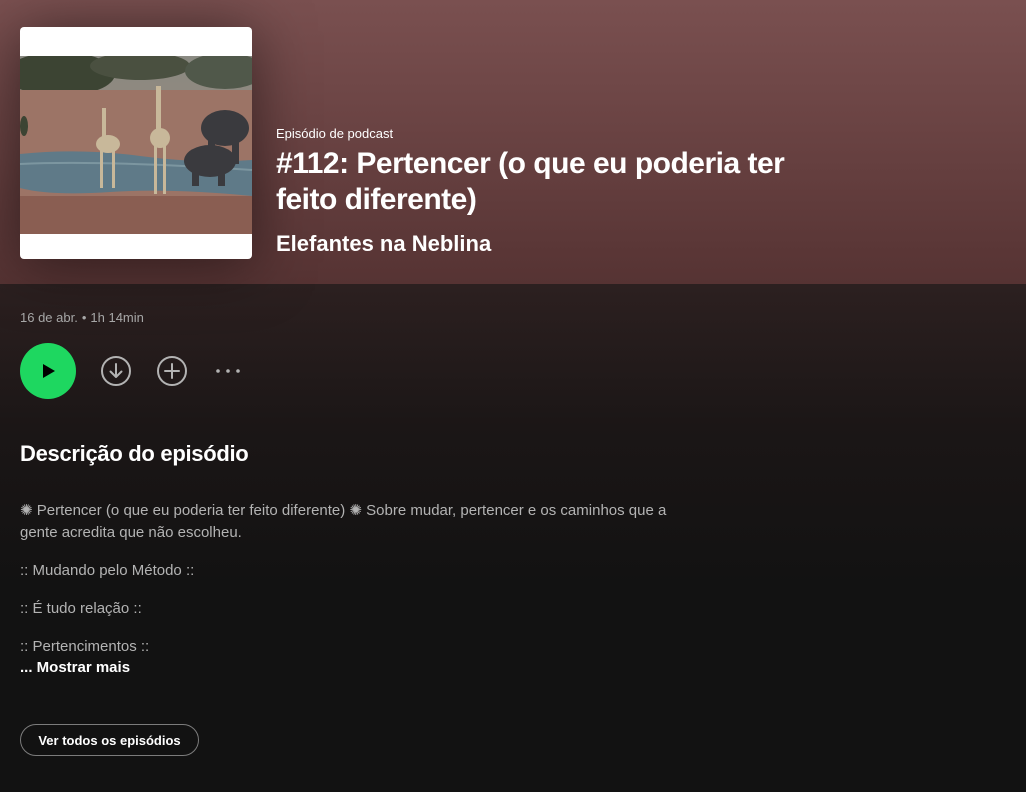 This screenshot has height=792, width=1026. I want to click on play-icon, so click(49, 371).